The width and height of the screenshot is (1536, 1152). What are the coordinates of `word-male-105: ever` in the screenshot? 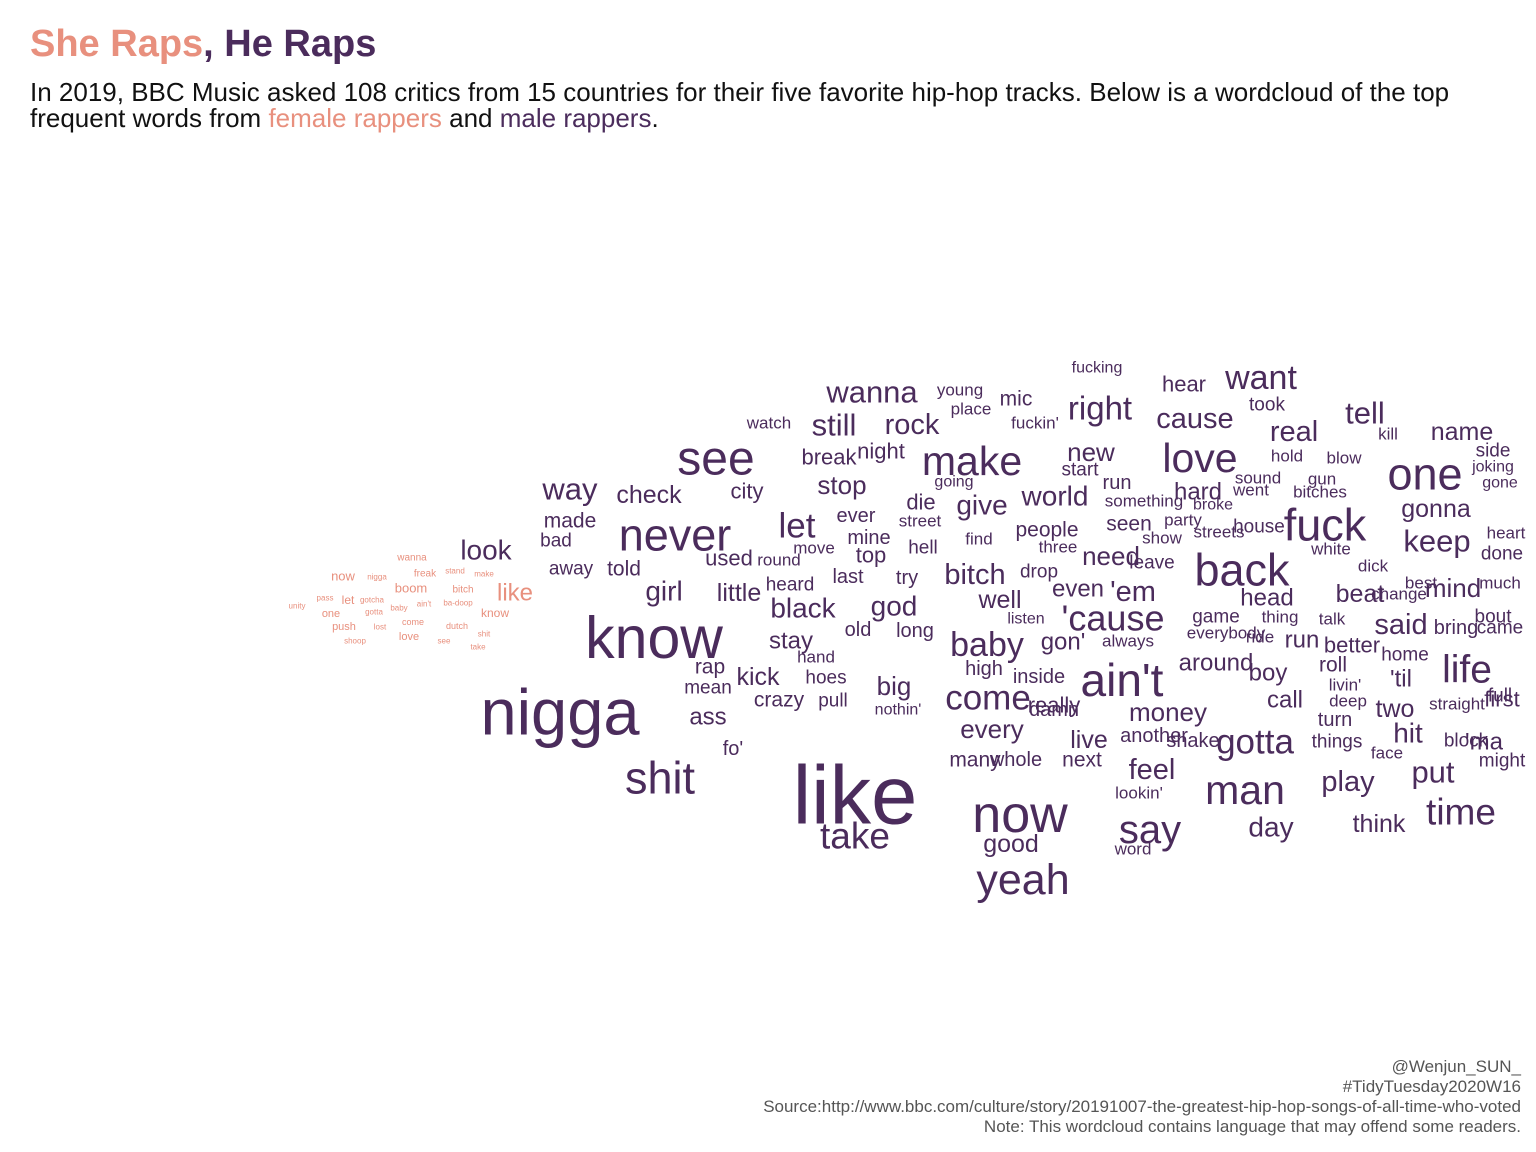 It's located at (856, 516).